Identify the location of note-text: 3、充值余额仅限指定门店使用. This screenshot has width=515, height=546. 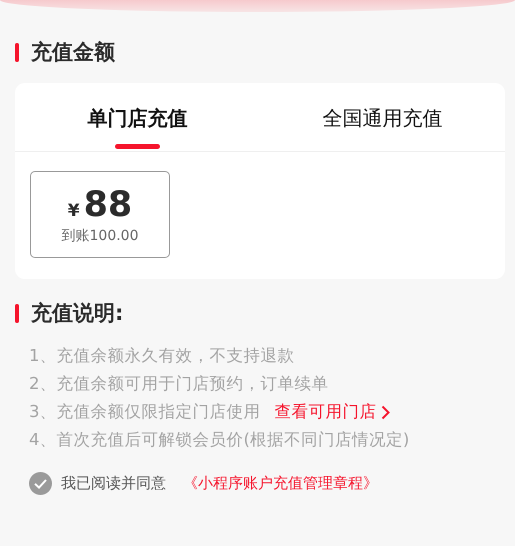
(144, 412).